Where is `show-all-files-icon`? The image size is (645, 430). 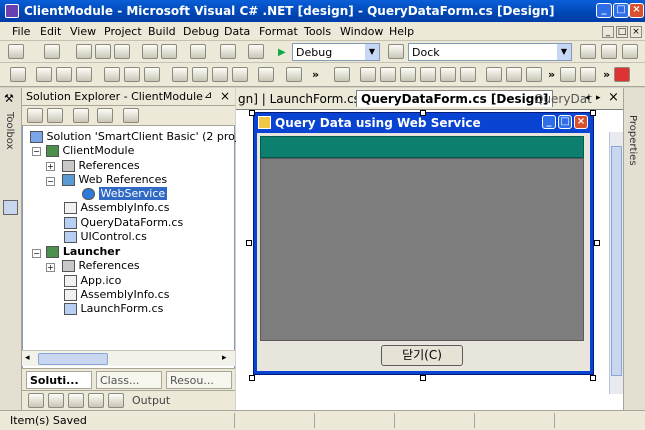 show-all-files-icon is located at coordinates (105, 115).